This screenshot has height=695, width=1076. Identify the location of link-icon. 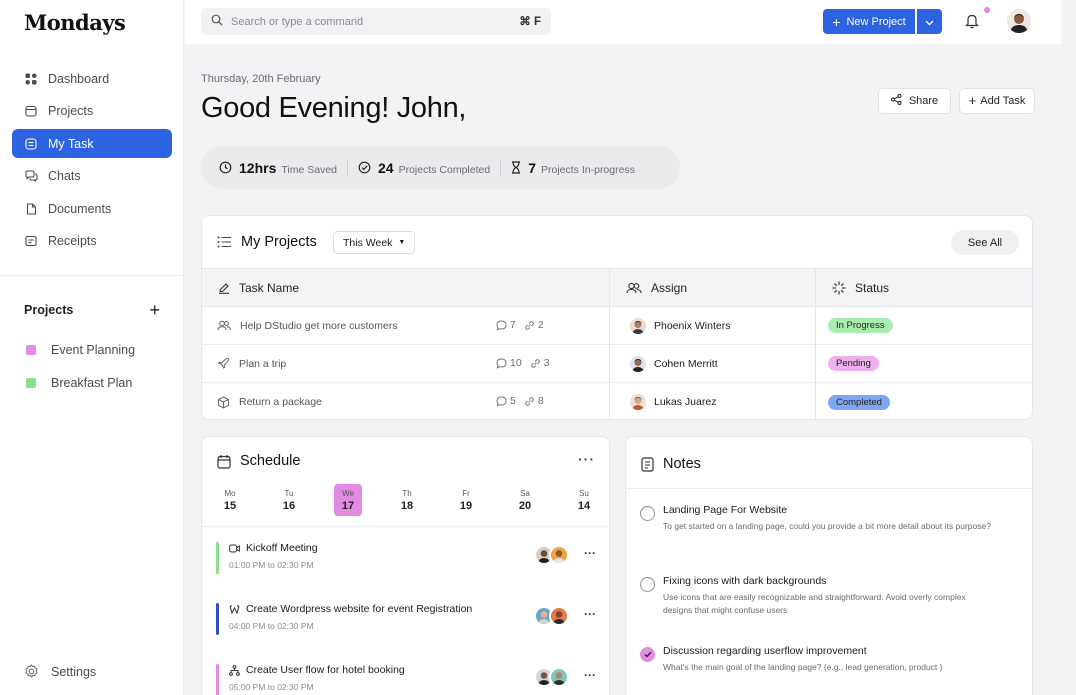
(529, 401).